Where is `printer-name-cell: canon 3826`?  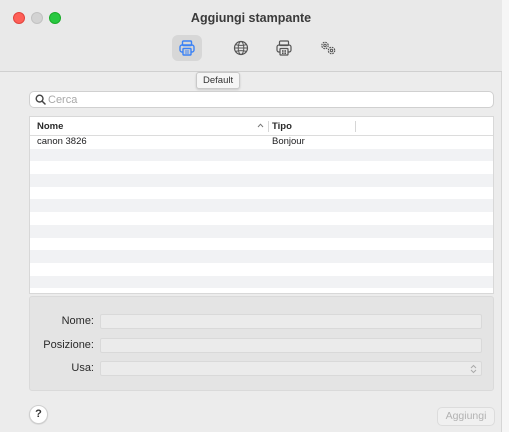
printer-name-cell: canon 3826 is located at coordinates (62, 141).